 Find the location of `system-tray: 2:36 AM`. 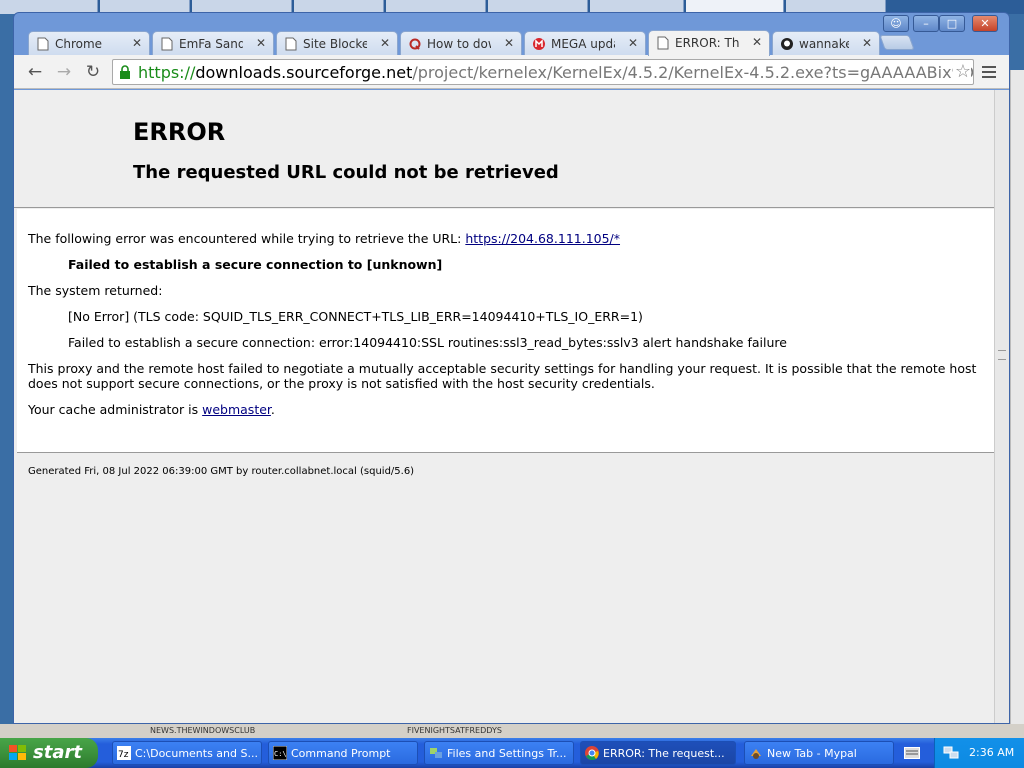

system-tray: 2:36 AM is located at coordinates (979, 753).